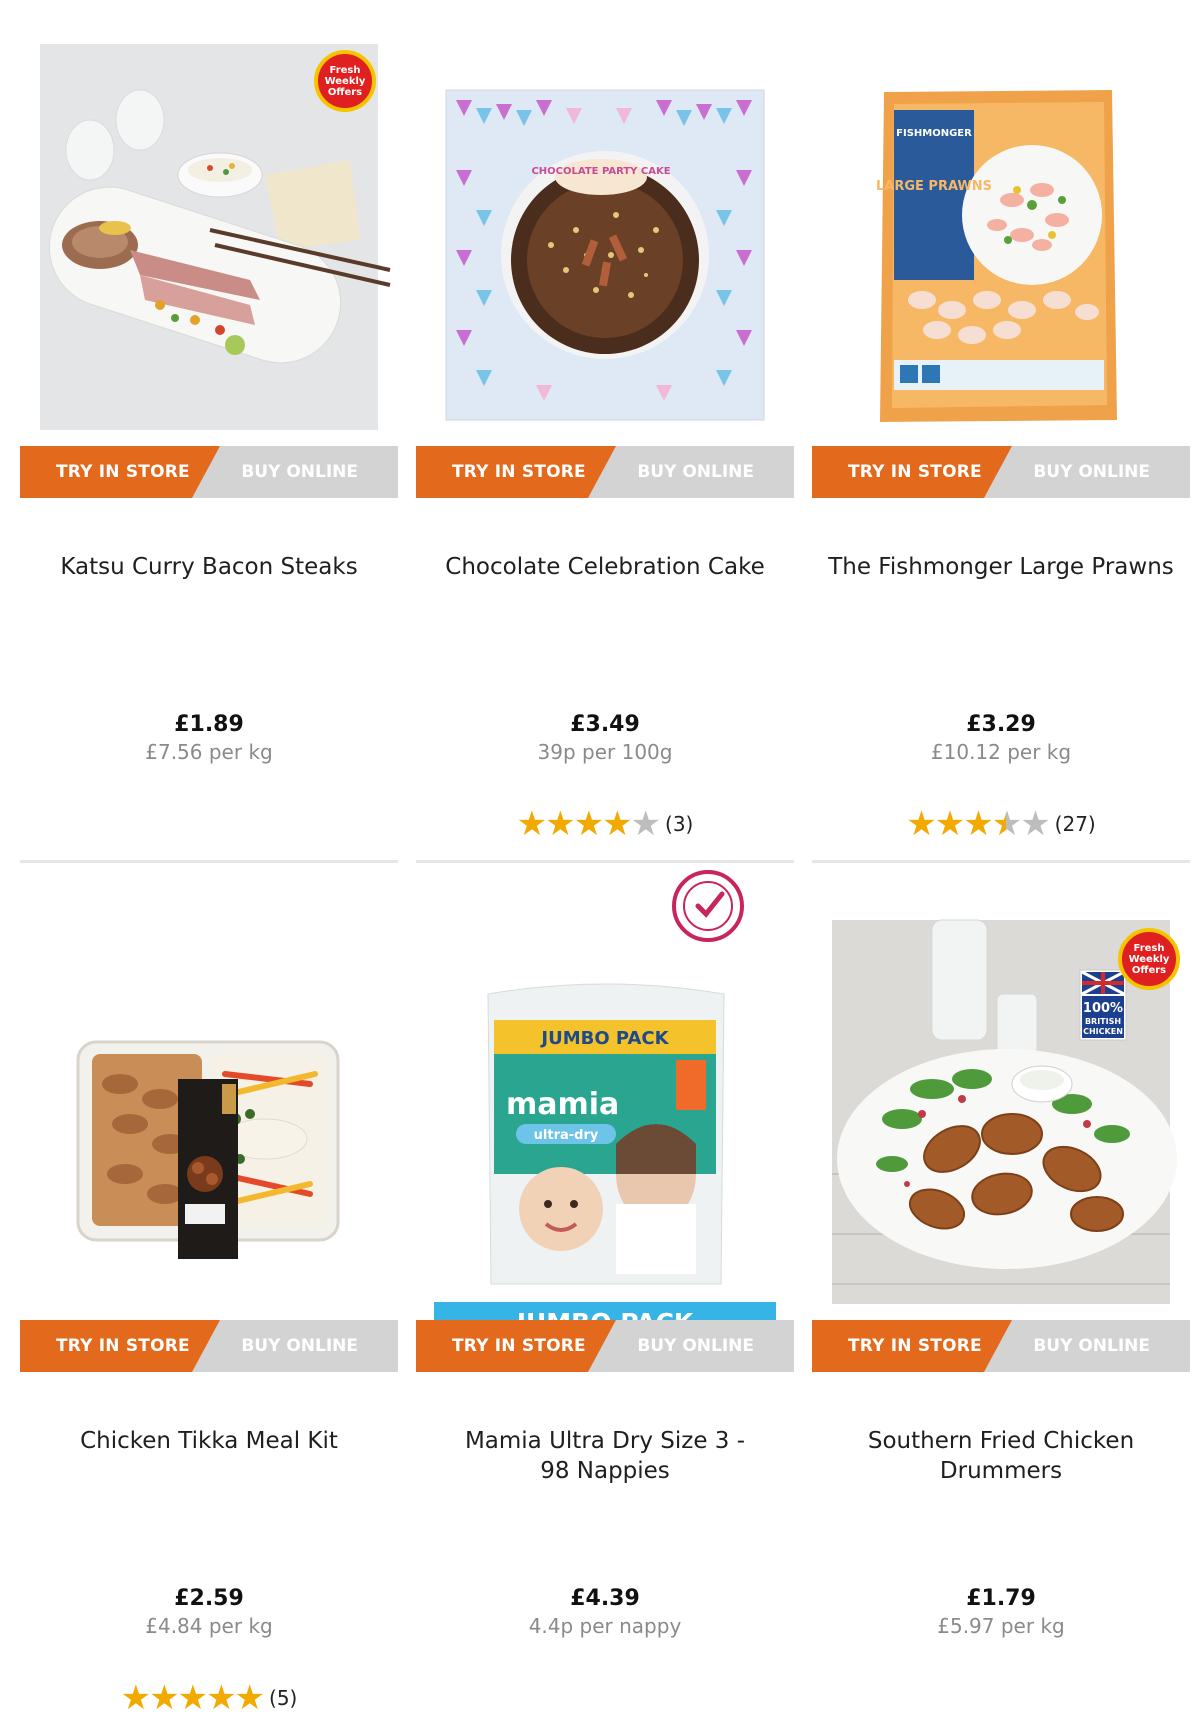 Image resolution: width=1200 pixels, height=1732 pixels. Describe the element at coordinates (1001, 1112) in the screenshot. I see `product-image: 100% BRITISH CHICKEN Fresh Weekly Offers` at that location.